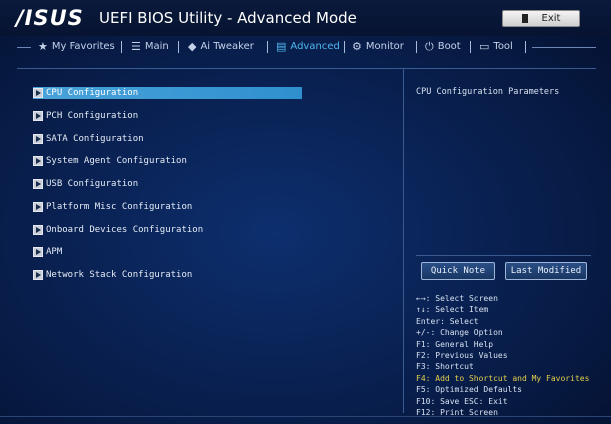 The image size is (611, 424). What do you see at coordinates (469, 390) in the screenshot?
I see `key-hint: F5: Optimized Defaults` at bounding box center [469, 390].